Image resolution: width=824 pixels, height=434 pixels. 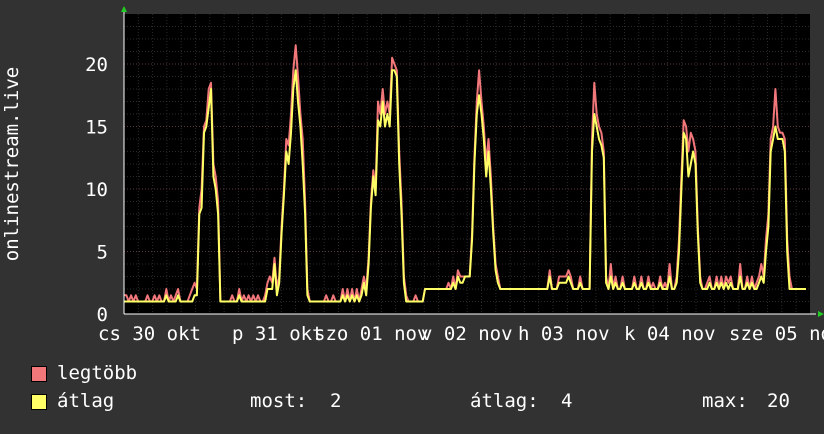 I want to click on y-tick-label: 20, so click(x=96, y=65).